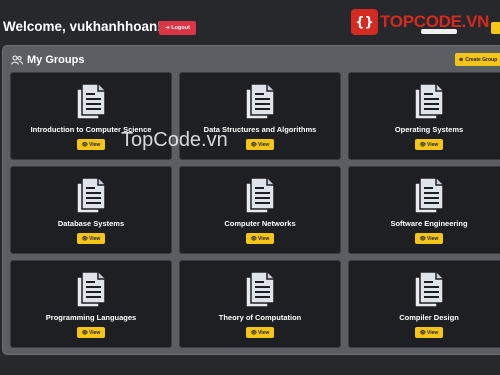 This screenshot has height=375, width=500. Describe the element at coordinates (260, 317) in the screenshot. I see `group-name: Theory of Computation` at that location.